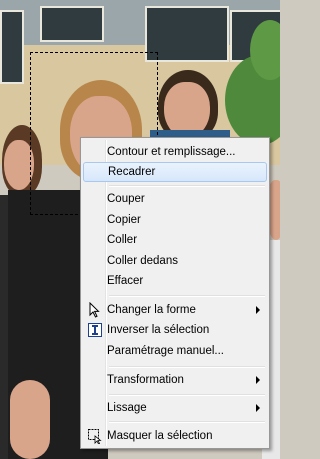  I want to click on menu-item-label: Coller dedans, so click(142, 261).